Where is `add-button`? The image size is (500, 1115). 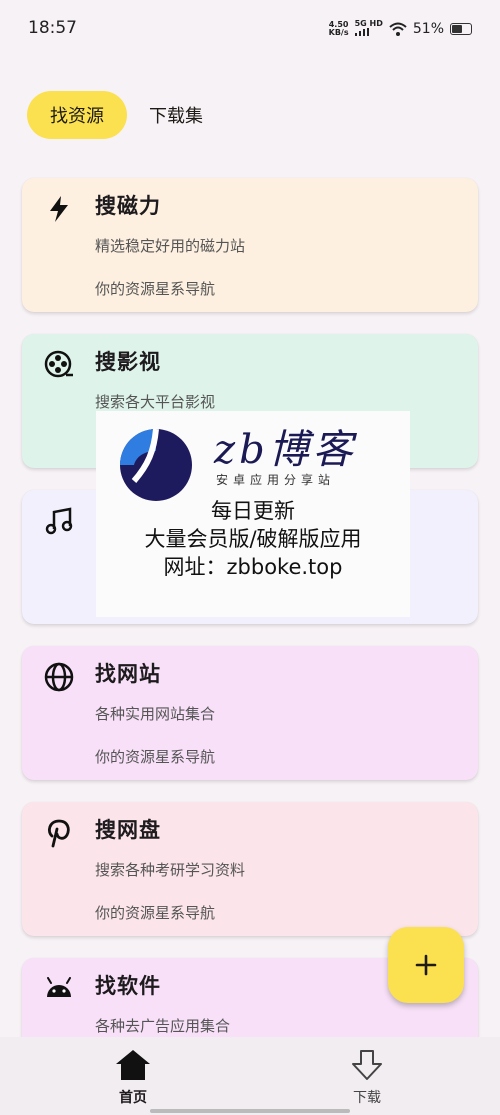
add-button is located at coordinates (426, 965).